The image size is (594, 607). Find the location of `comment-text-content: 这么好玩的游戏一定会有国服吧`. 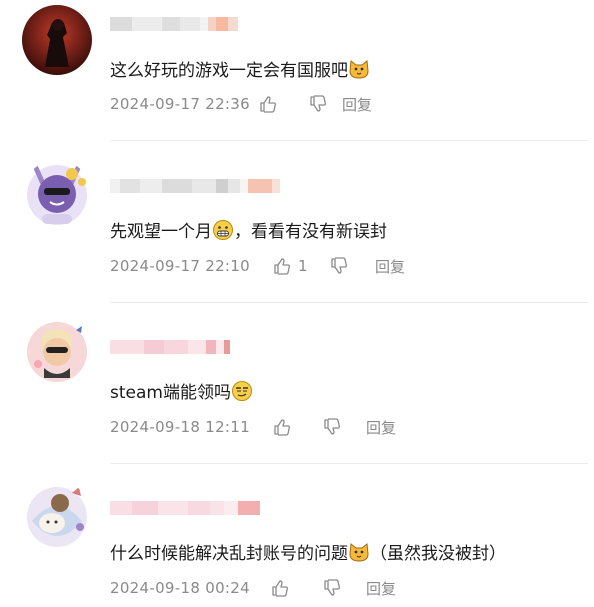

comment-text-content: 这么好玩的游戏一定会有国服吧 is located at coordinates (229, 71).